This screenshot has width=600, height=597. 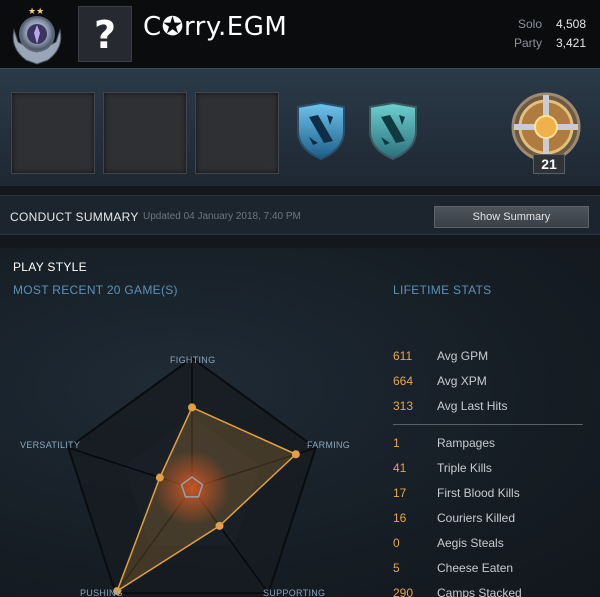 I want to click on stat-row-couriers-killed: 16 Couriers Killed, so click(x=493, y=517).